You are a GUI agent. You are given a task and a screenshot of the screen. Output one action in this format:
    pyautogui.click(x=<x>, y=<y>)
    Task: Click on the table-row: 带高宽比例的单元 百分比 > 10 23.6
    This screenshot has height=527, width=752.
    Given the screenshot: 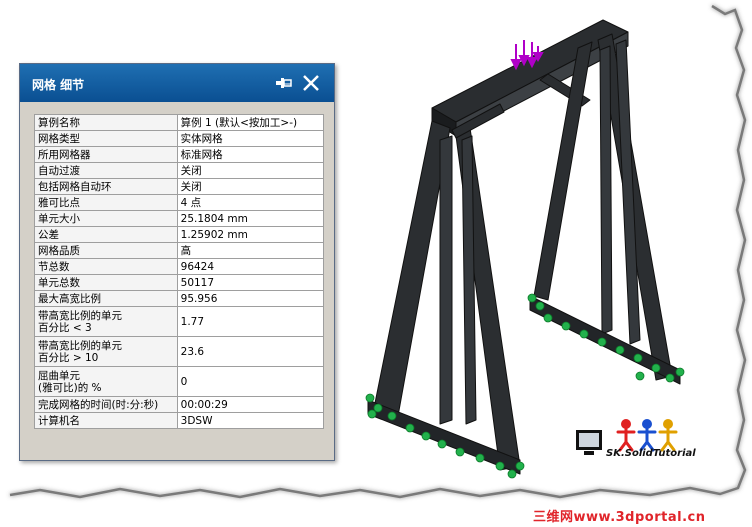 What is the action you would take?
    pyautogui.click(x=179, y=351)
    